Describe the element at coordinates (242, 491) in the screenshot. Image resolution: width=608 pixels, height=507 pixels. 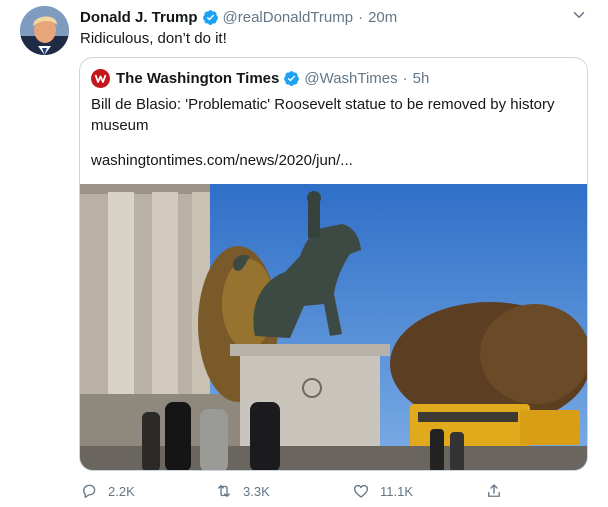
I see `retweet-button: 3.3K` at that location.